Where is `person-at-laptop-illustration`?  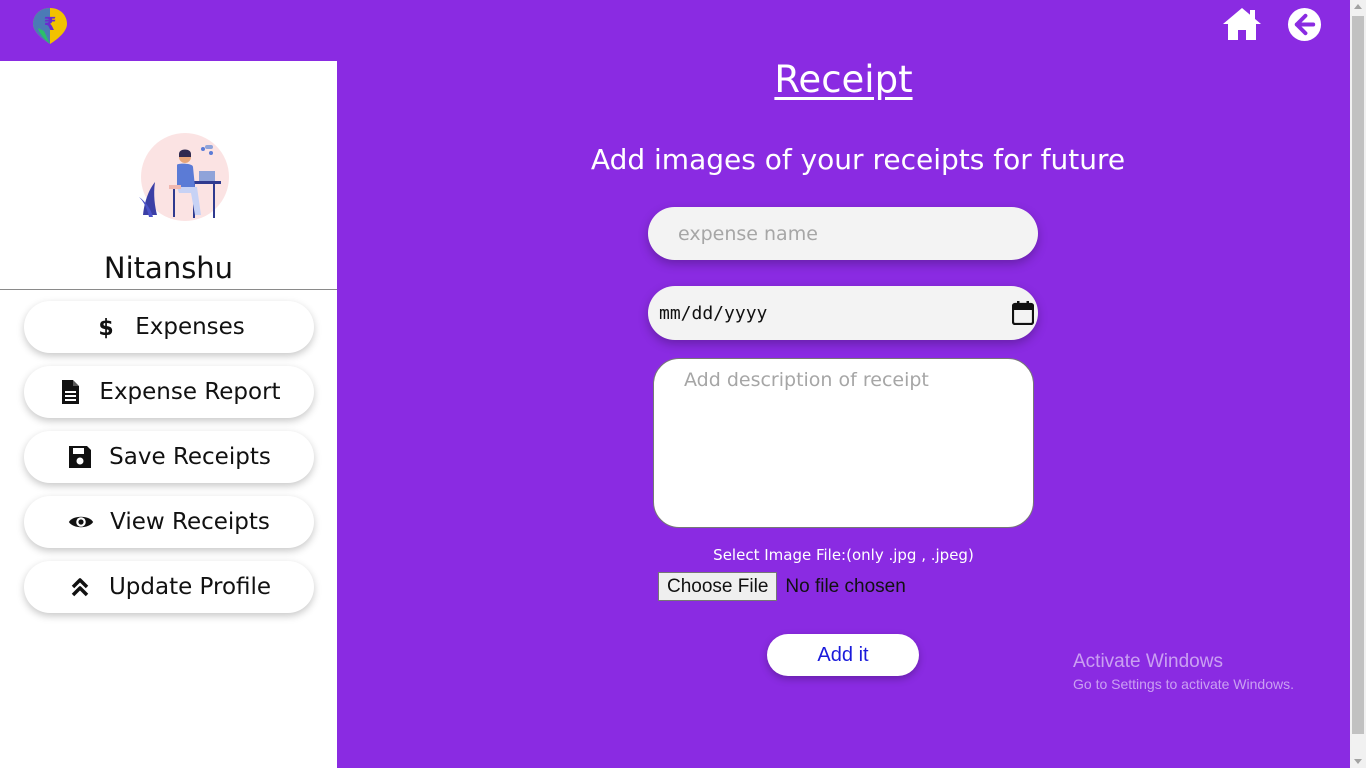
person-at-laptop-illustration is located at coordinates (184, 177).